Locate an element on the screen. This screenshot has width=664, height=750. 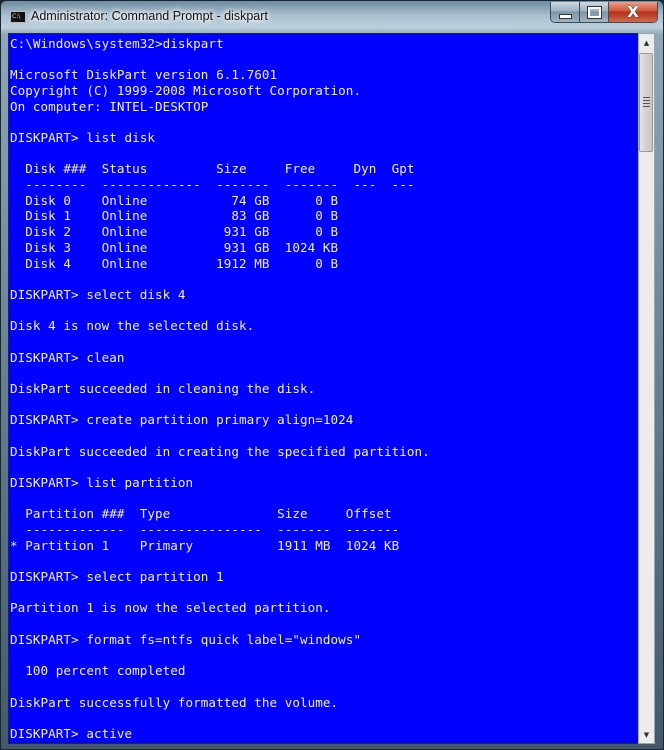
close-button: X is located at coordinates (633, 12).